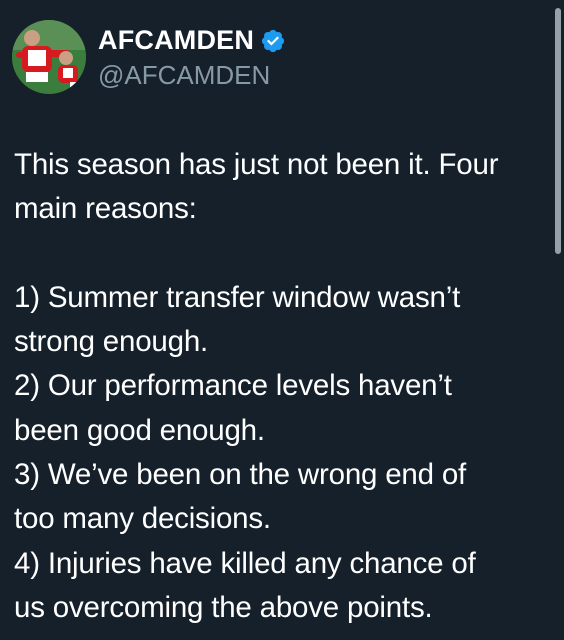 The height and width of the screenshot is (640, 564). I want to click on tweet-line: This season has just not been it. Four, so click(256, 164).